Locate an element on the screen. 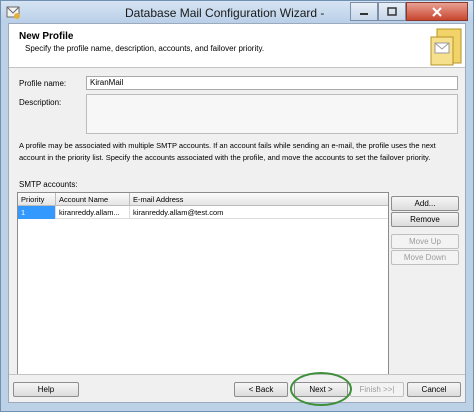 The height and width of the screenshot is (412, 474). help-button: Help is located at coordinates (46, 389).